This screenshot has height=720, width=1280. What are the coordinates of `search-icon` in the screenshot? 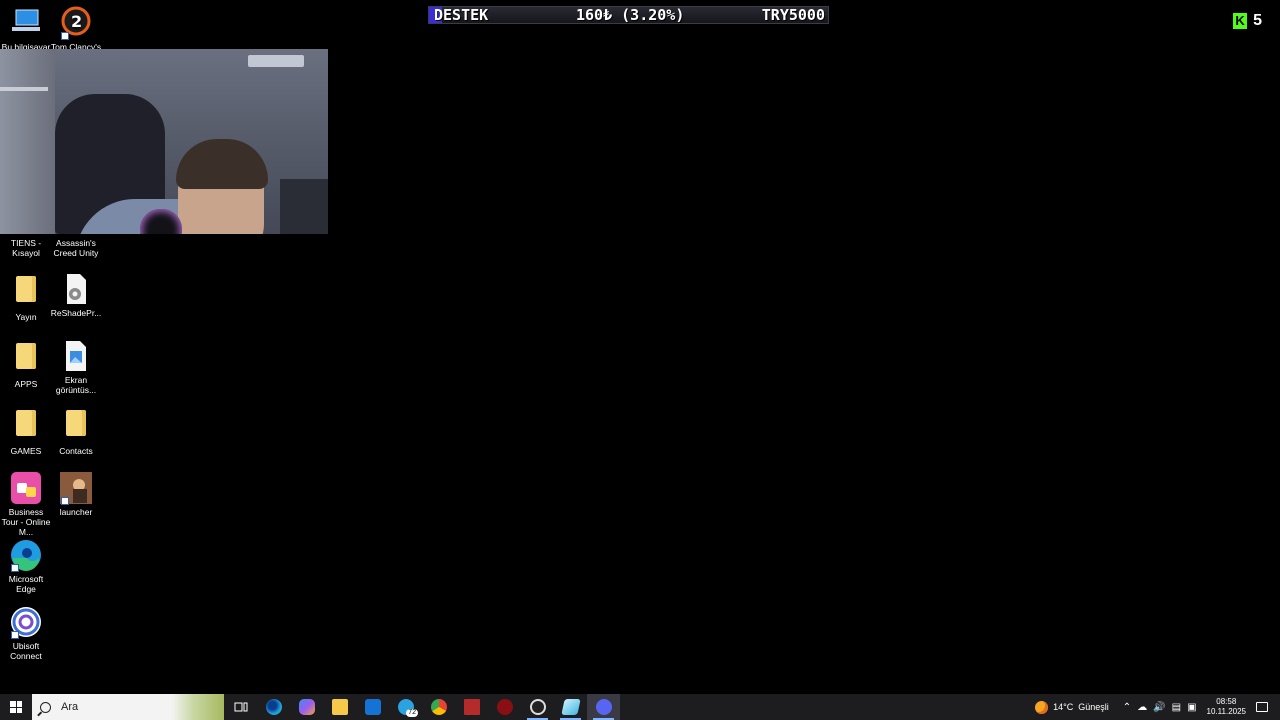 It's located at (45, 707).